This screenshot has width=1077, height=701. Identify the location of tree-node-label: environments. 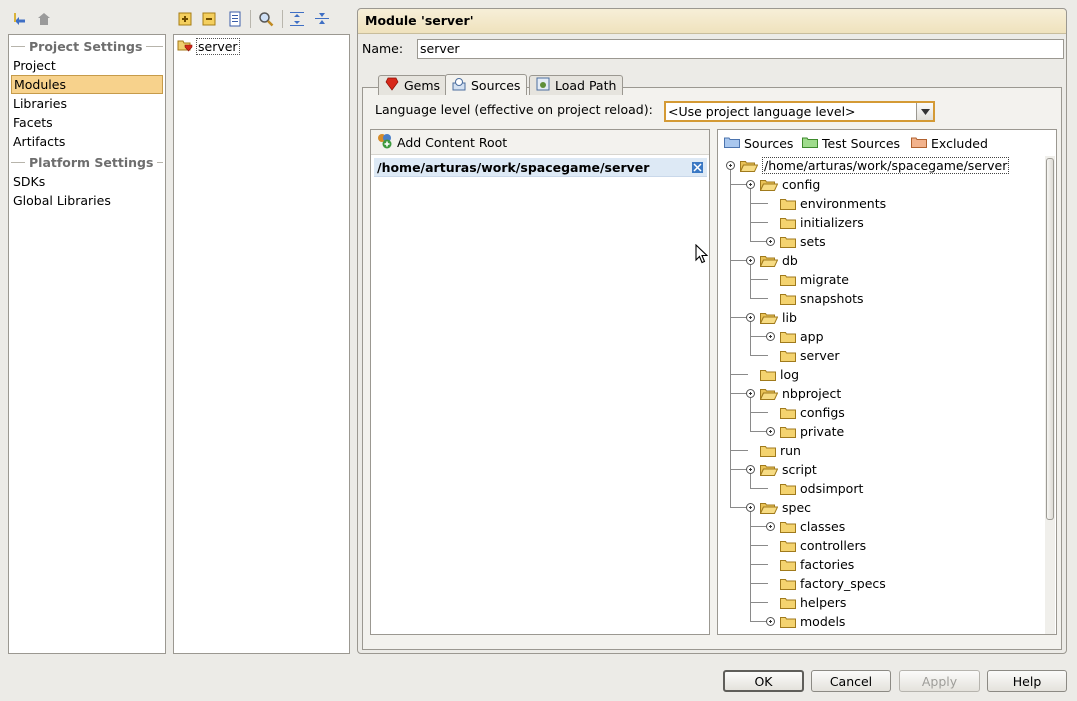
(843, 203).